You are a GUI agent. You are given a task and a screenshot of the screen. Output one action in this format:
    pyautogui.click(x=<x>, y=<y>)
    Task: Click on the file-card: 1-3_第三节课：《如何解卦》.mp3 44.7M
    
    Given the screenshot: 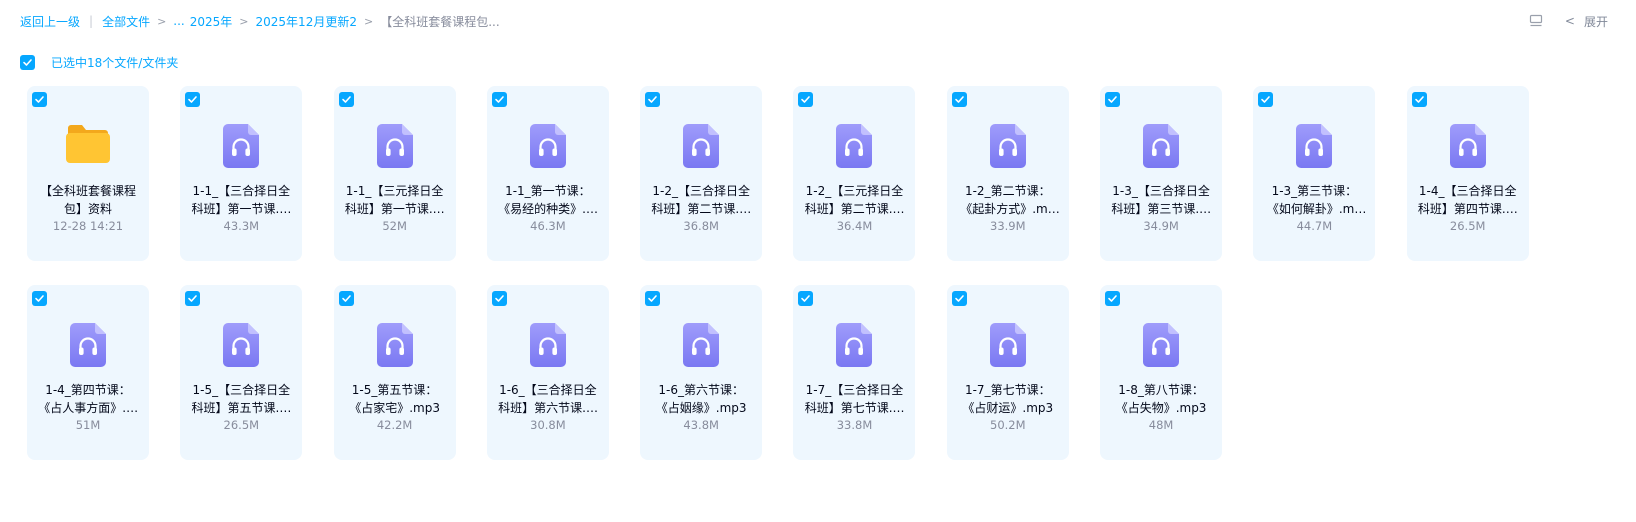 What is the action you would take?
    pyautogui.click(x=1314, y=173)
    